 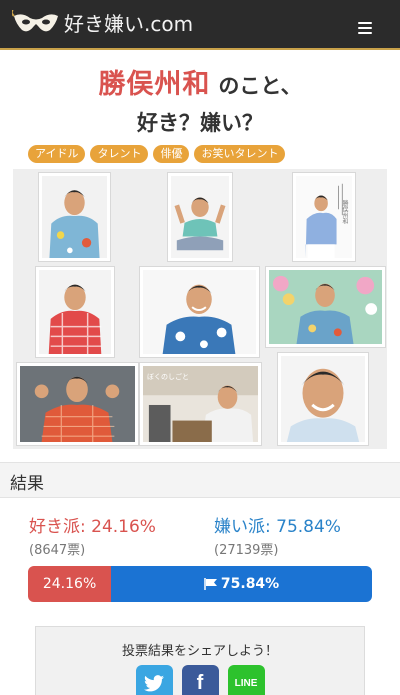 I want to click on tag-idol: アイドル, so click(x=57, y=154).